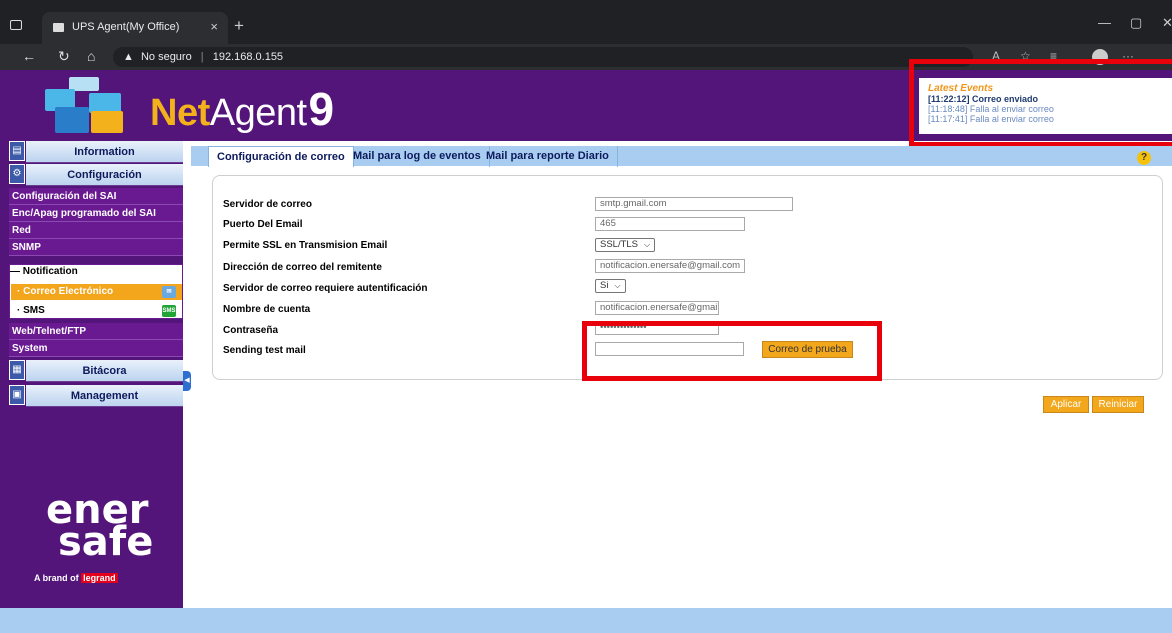 The image size is (1172, 633). What do you see at coordinates (1104, 22) in the screenshot?
I see `minimize-icon: —` at bounding box center [1104, 22].